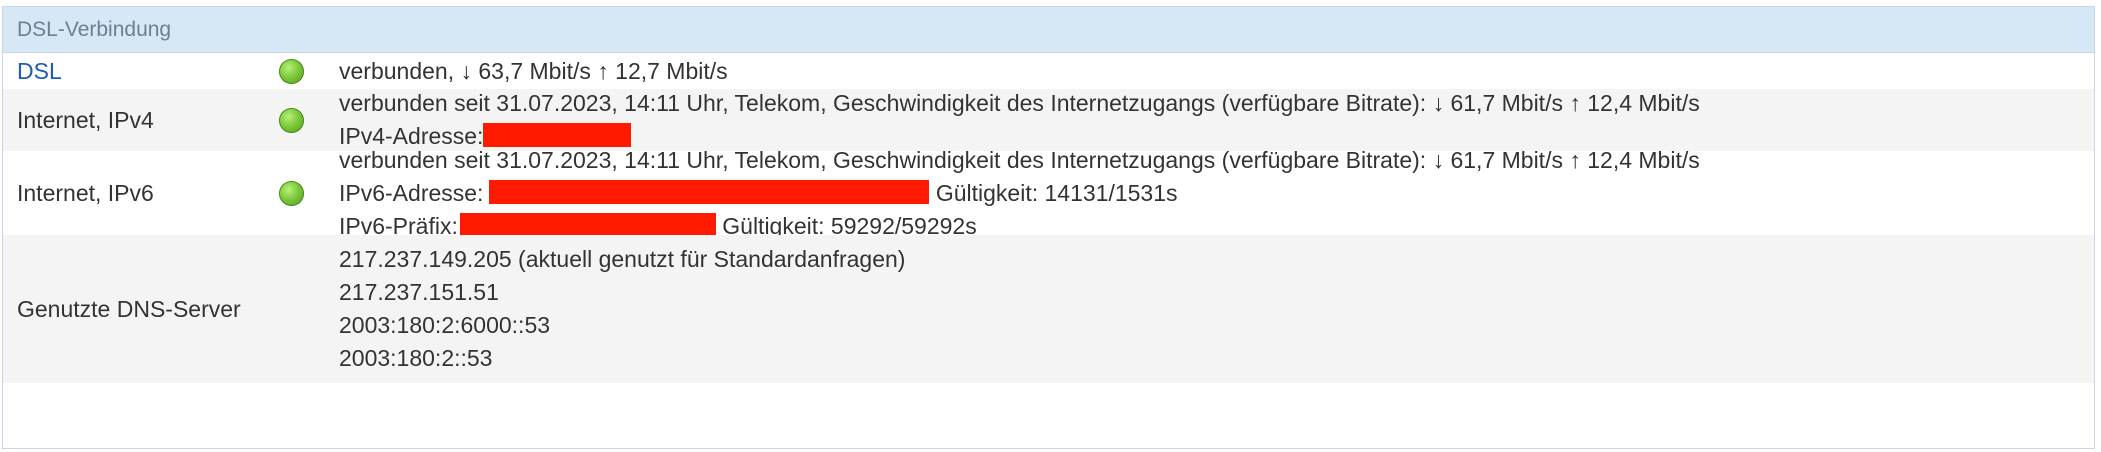 The width and height of the screenshot is (2101, 452). Describe the element at coordinates (411, 192) in the screenshot. I see `ipv6-address-label: IPv6-Adresse:` at that location.